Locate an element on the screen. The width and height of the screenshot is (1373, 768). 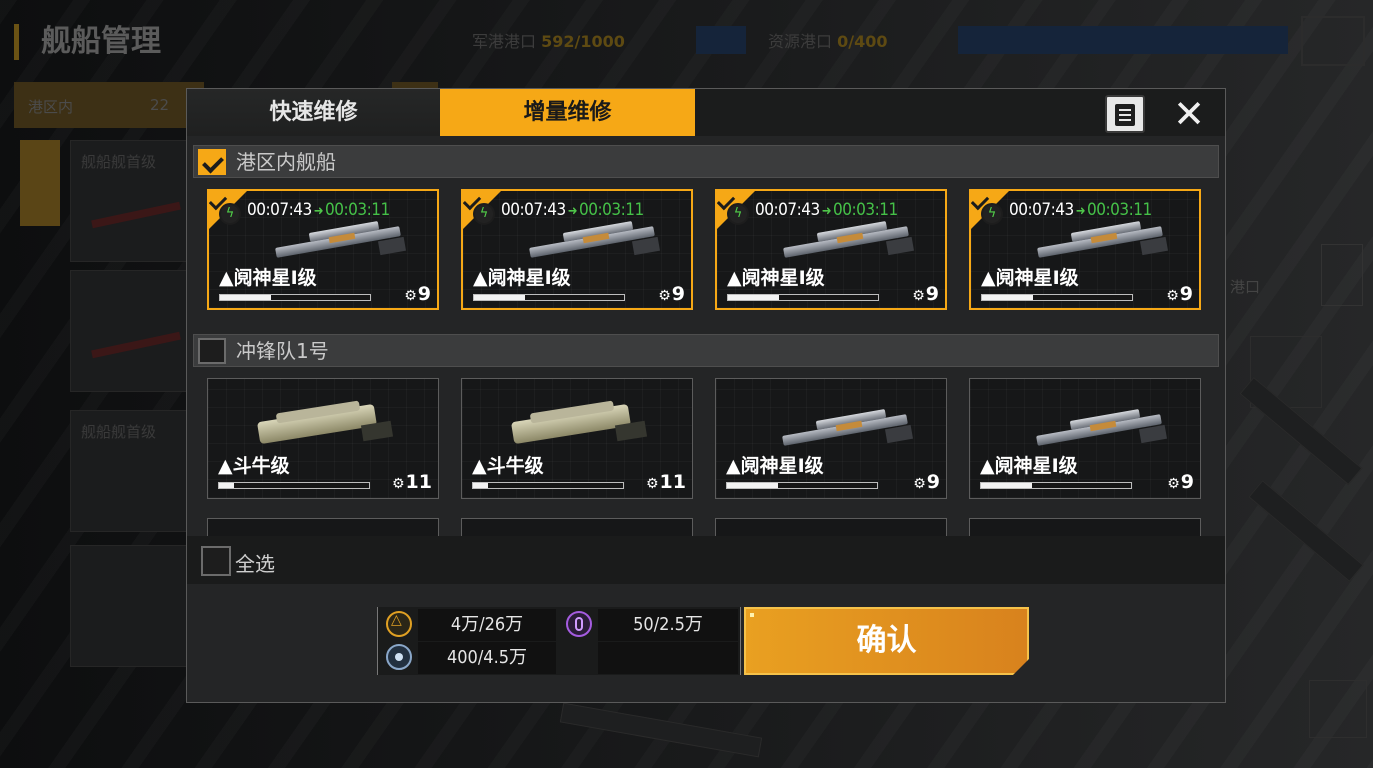
gas-cost: 400/4.5万 is located at coordinates (487, 658).